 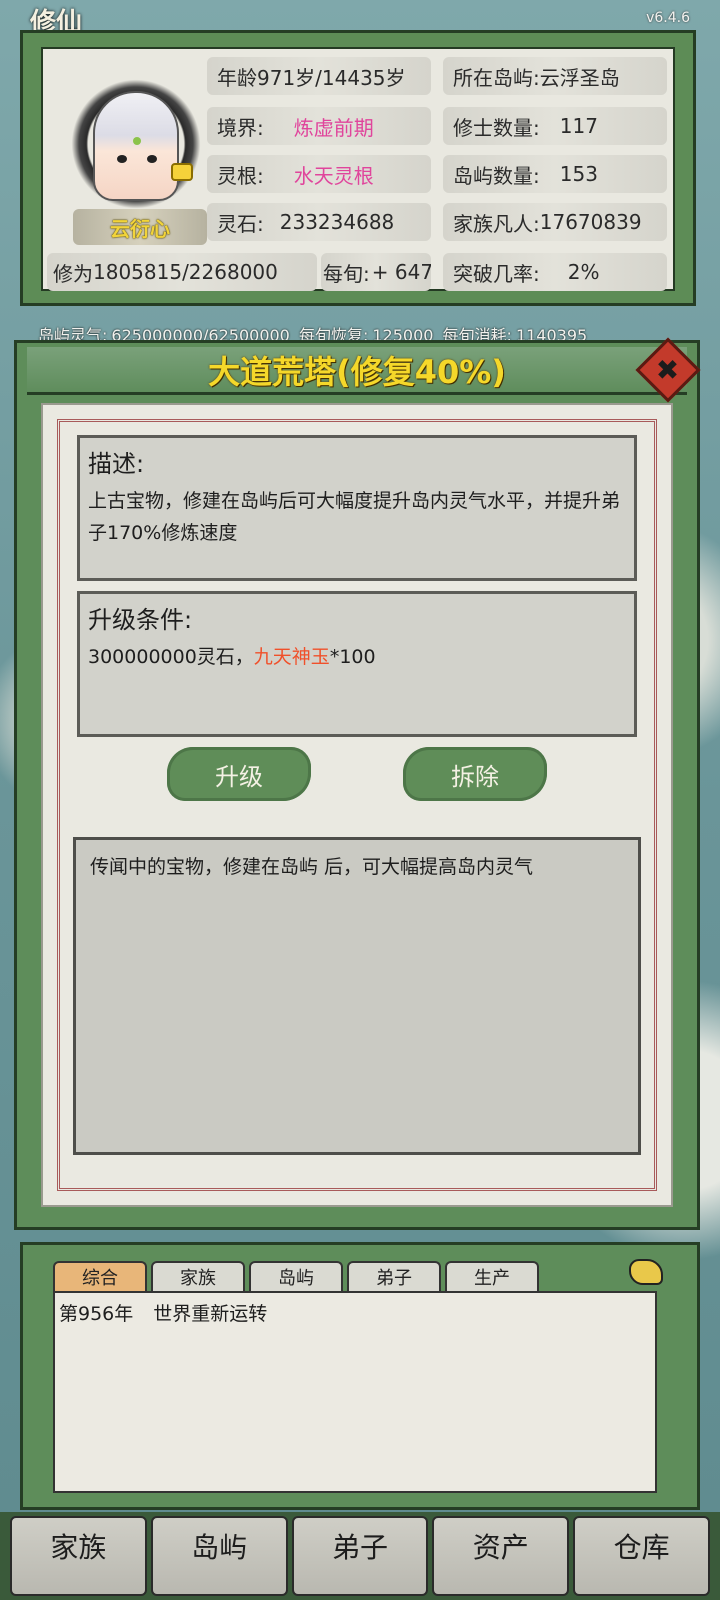 What do you see at coordinates (240, 175) in the screenshot?
I see `stat-root-label: 灵根:` at bounding box center [240, 175].